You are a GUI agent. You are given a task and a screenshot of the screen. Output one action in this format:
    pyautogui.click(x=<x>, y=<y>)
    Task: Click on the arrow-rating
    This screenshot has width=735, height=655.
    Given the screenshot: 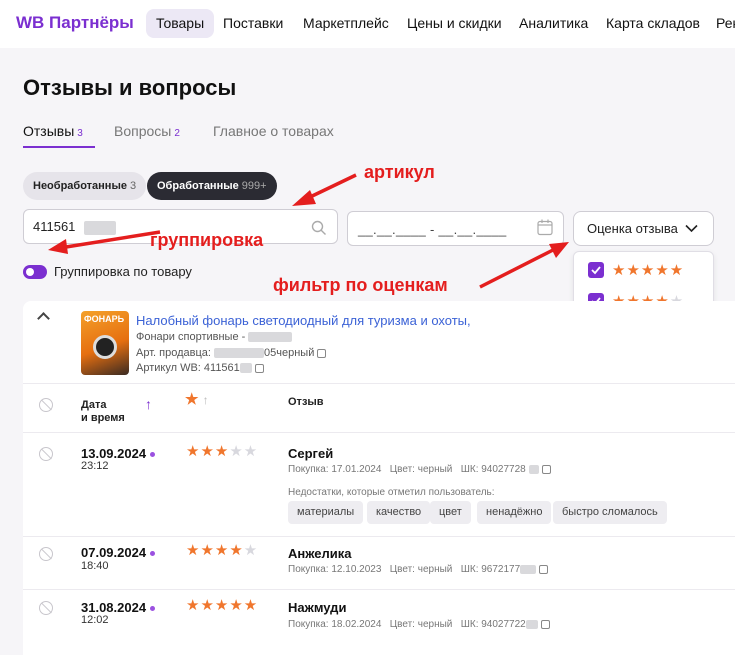 What is the action you would take?
    pyautogui.click(x=516, y=268)
    